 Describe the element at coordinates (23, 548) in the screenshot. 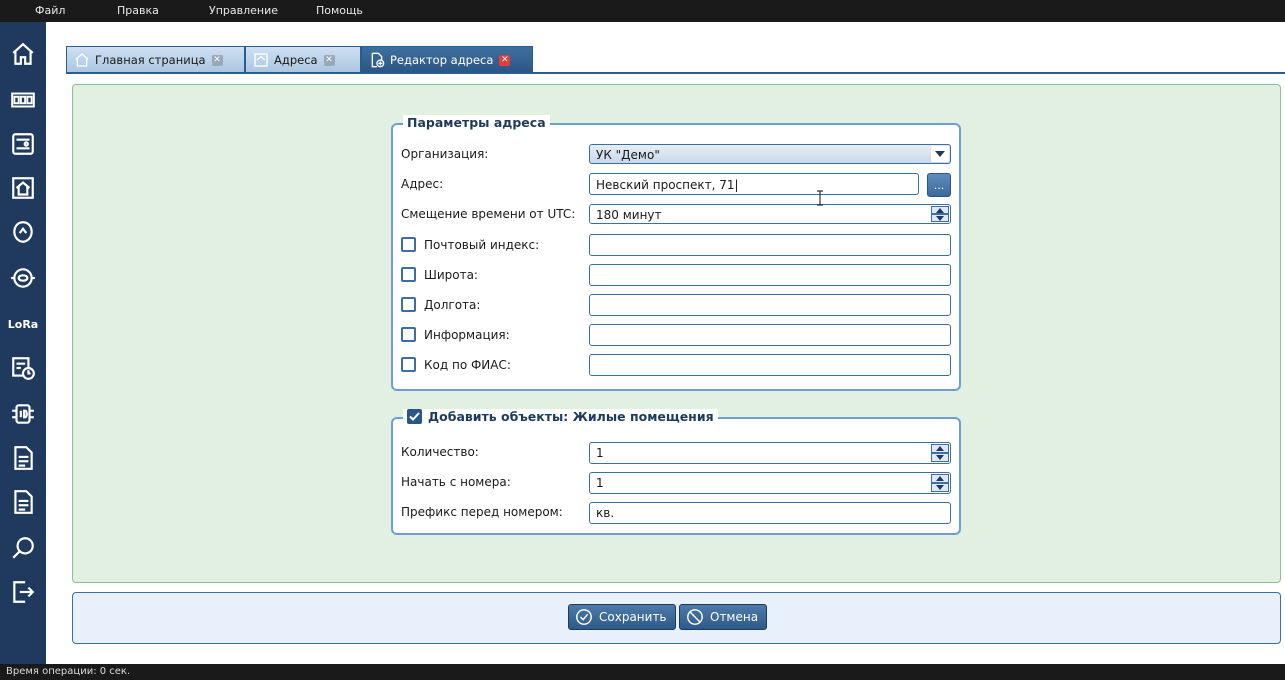

I see `search-icon` at that location.